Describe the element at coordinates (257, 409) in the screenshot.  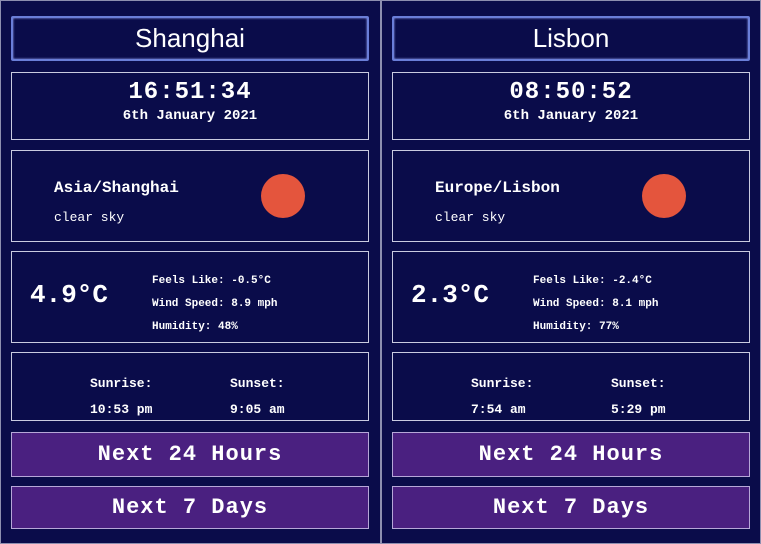
I see `sunset-time: 9:05 am` at that location.